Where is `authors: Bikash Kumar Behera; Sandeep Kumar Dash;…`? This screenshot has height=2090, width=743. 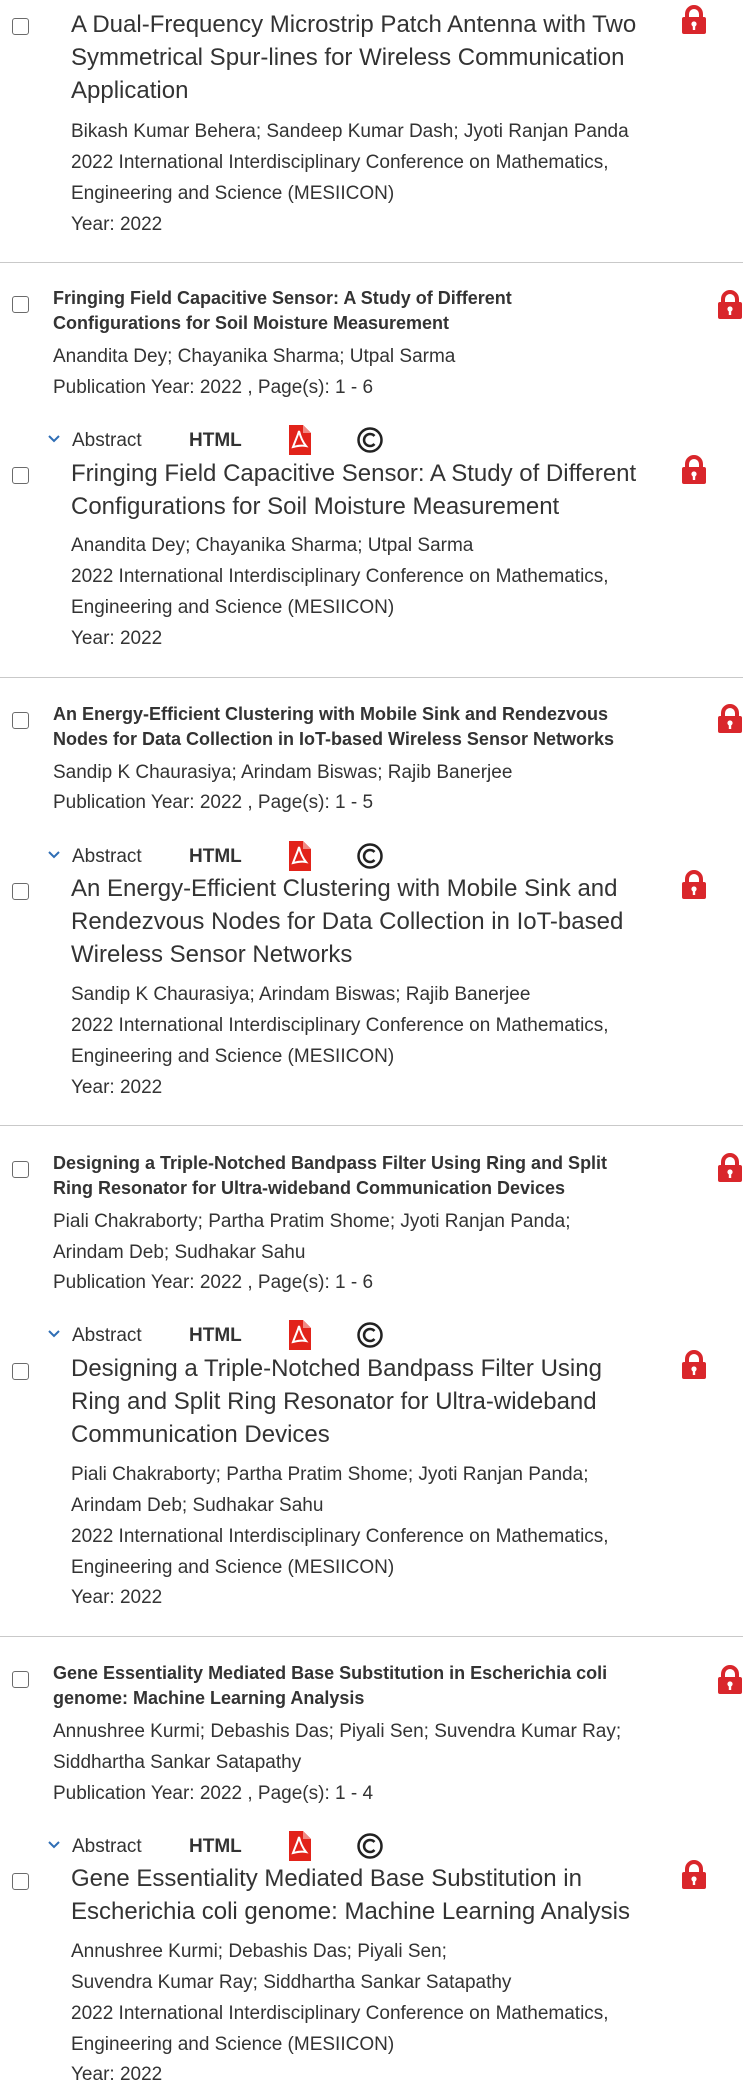
authors: Bikash Kumar Behera; Sandeep Kumar Dash;… is located at coordinates (381, 131).